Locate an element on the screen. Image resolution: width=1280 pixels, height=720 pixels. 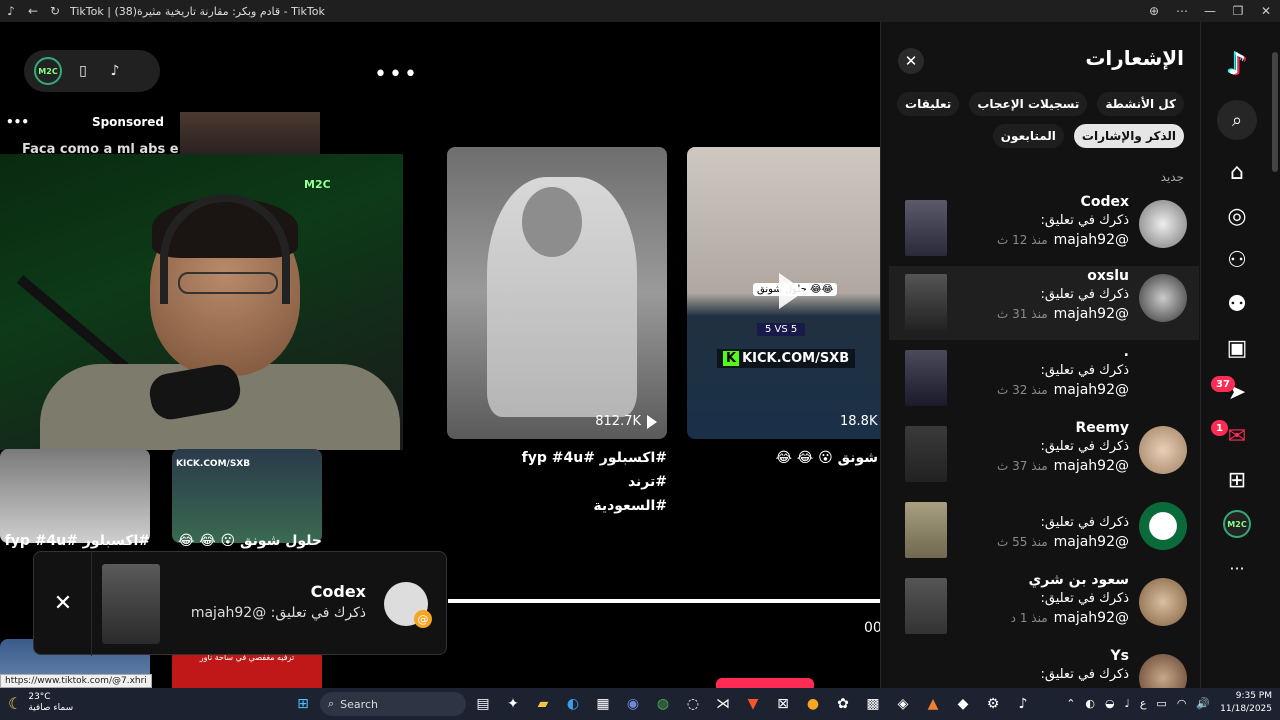
mic-icon: ♩ is located at coordinates (1127, 703).